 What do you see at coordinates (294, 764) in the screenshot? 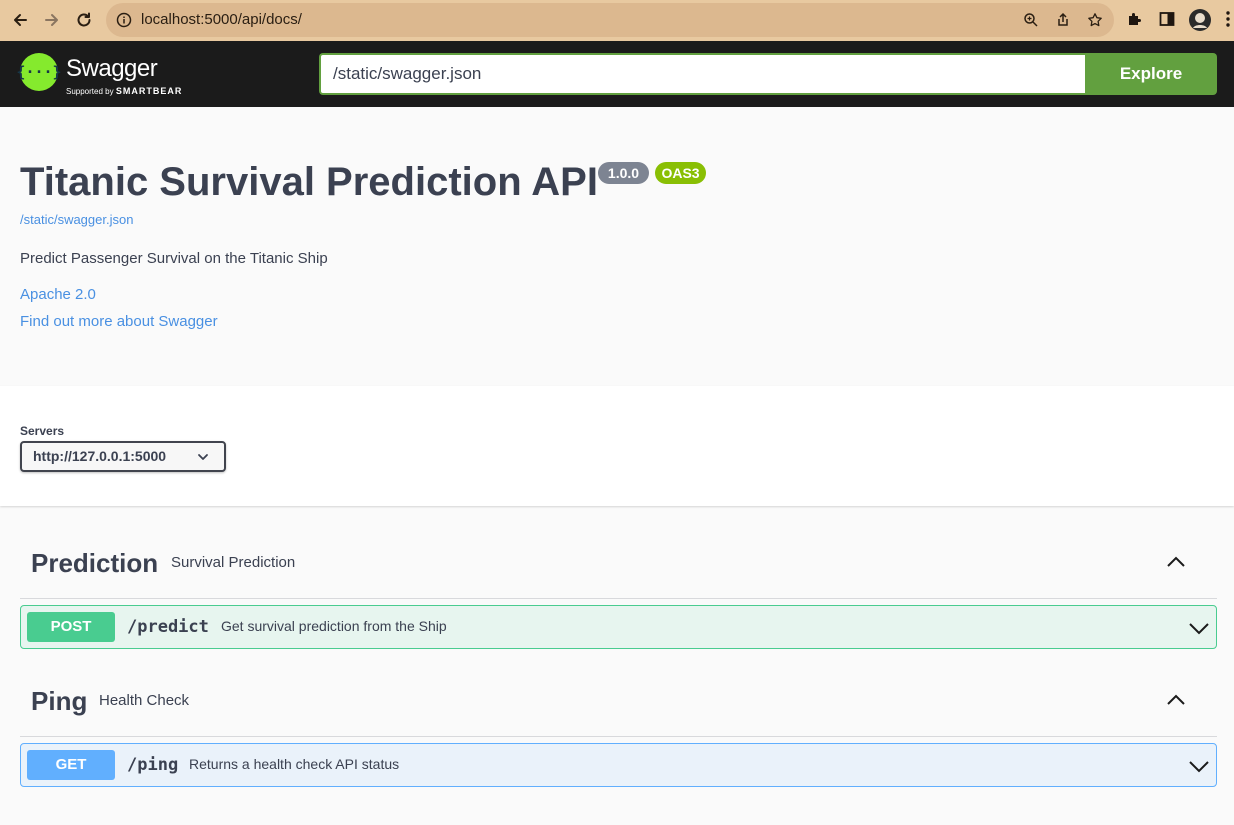
I see `operation-summary: Returns a health check API status` at bounding box center [294, 764].